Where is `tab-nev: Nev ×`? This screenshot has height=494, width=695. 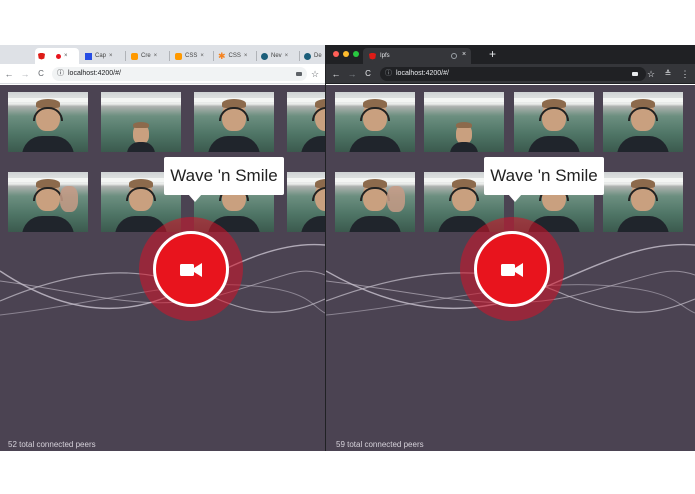 tab-nev: Nev × is located at coordinates (278, 56).